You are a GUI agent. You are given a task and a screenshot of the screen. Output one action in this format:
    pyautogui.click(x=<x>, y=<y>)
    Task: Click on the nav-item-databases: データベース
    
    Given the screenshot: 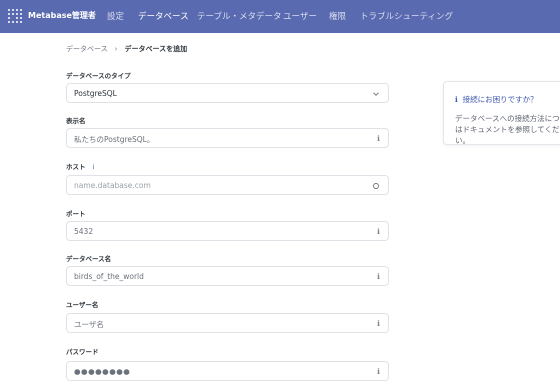 What is the action you would take?
    pyautogui.click(x=163, y=16)
    